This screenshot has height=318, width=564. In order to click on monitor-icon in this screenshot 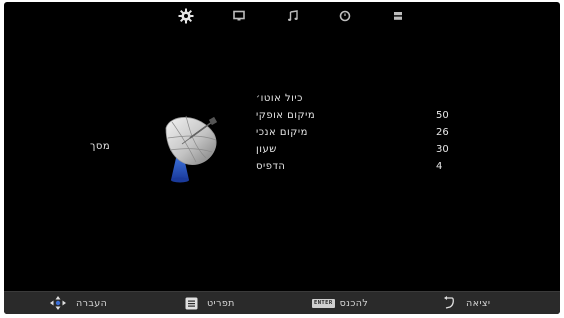, I will do `click(239, 15)`.